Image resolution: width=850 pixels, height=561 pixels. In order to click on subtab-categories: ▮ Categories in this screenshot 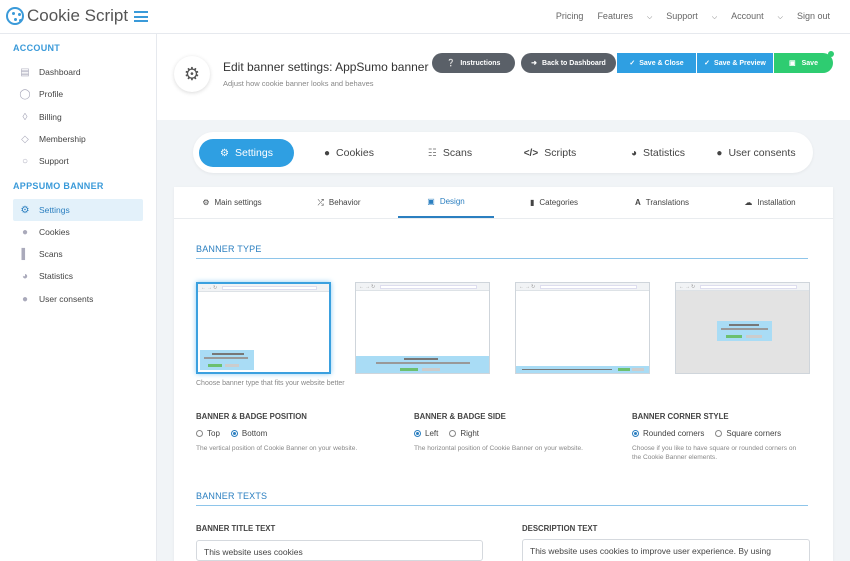, I will do `click(554, 202)`.